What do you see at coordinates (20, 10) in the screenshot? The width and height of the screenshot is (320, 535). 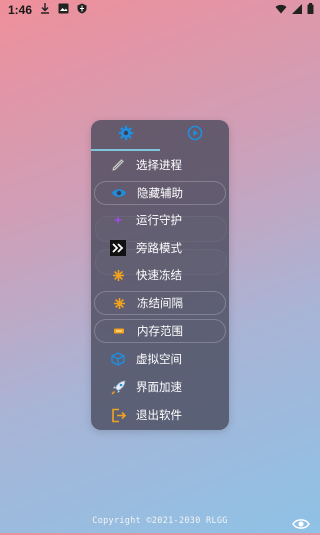 I see `status-time: 1:46` at bounding box center [20, 10].